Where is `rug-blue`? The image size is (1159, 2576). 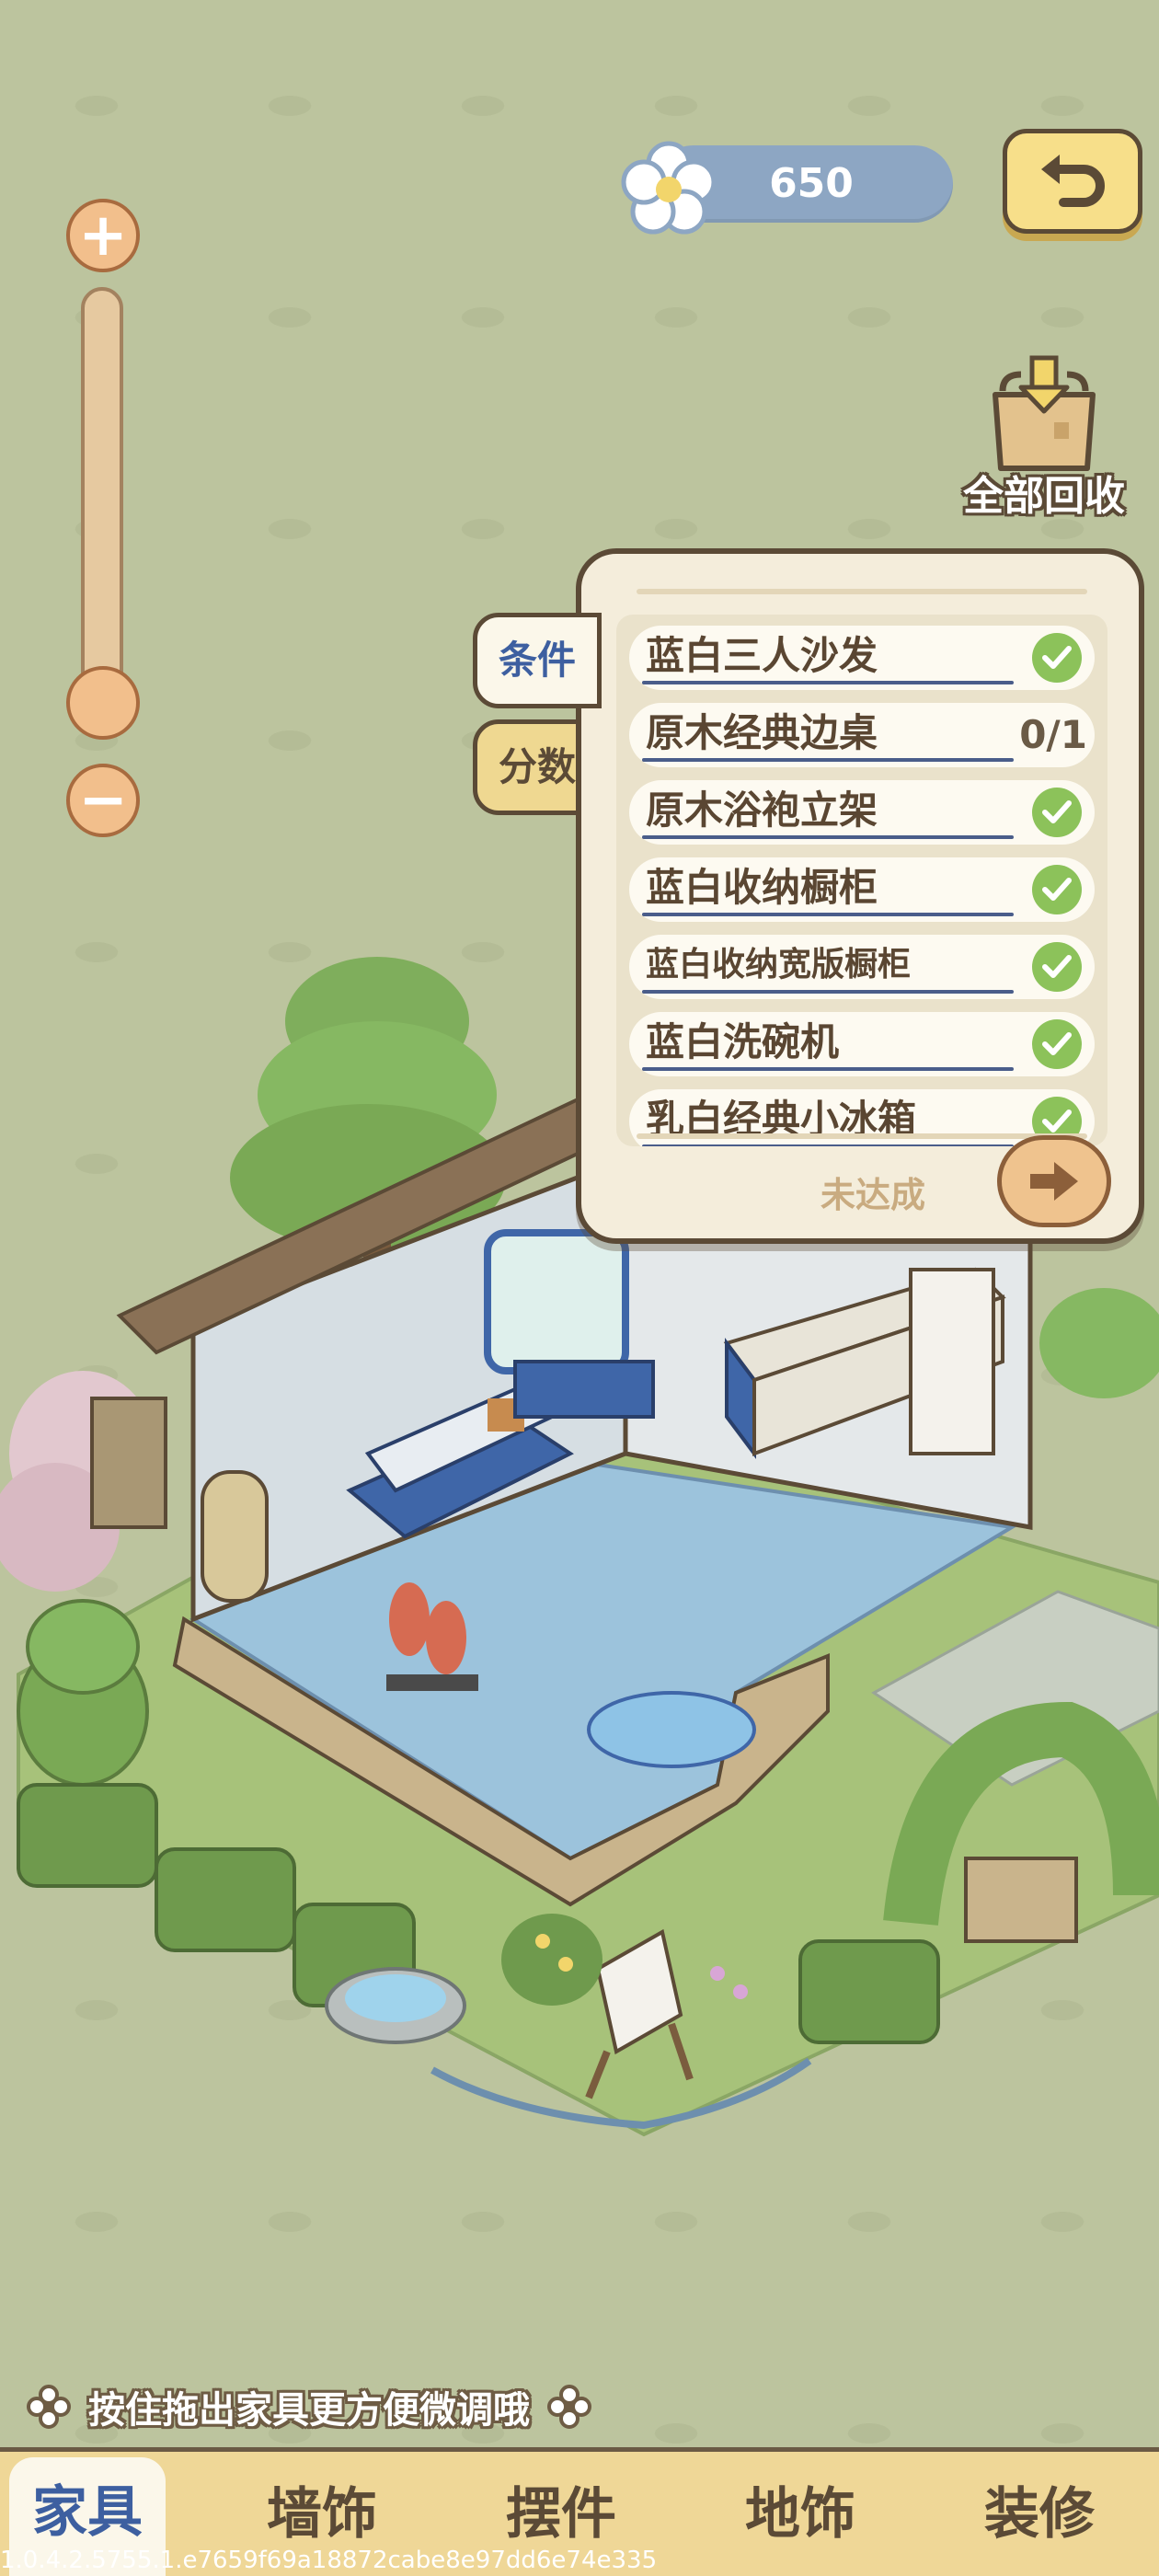
rug-blue is located at coordinates (671, 1729).